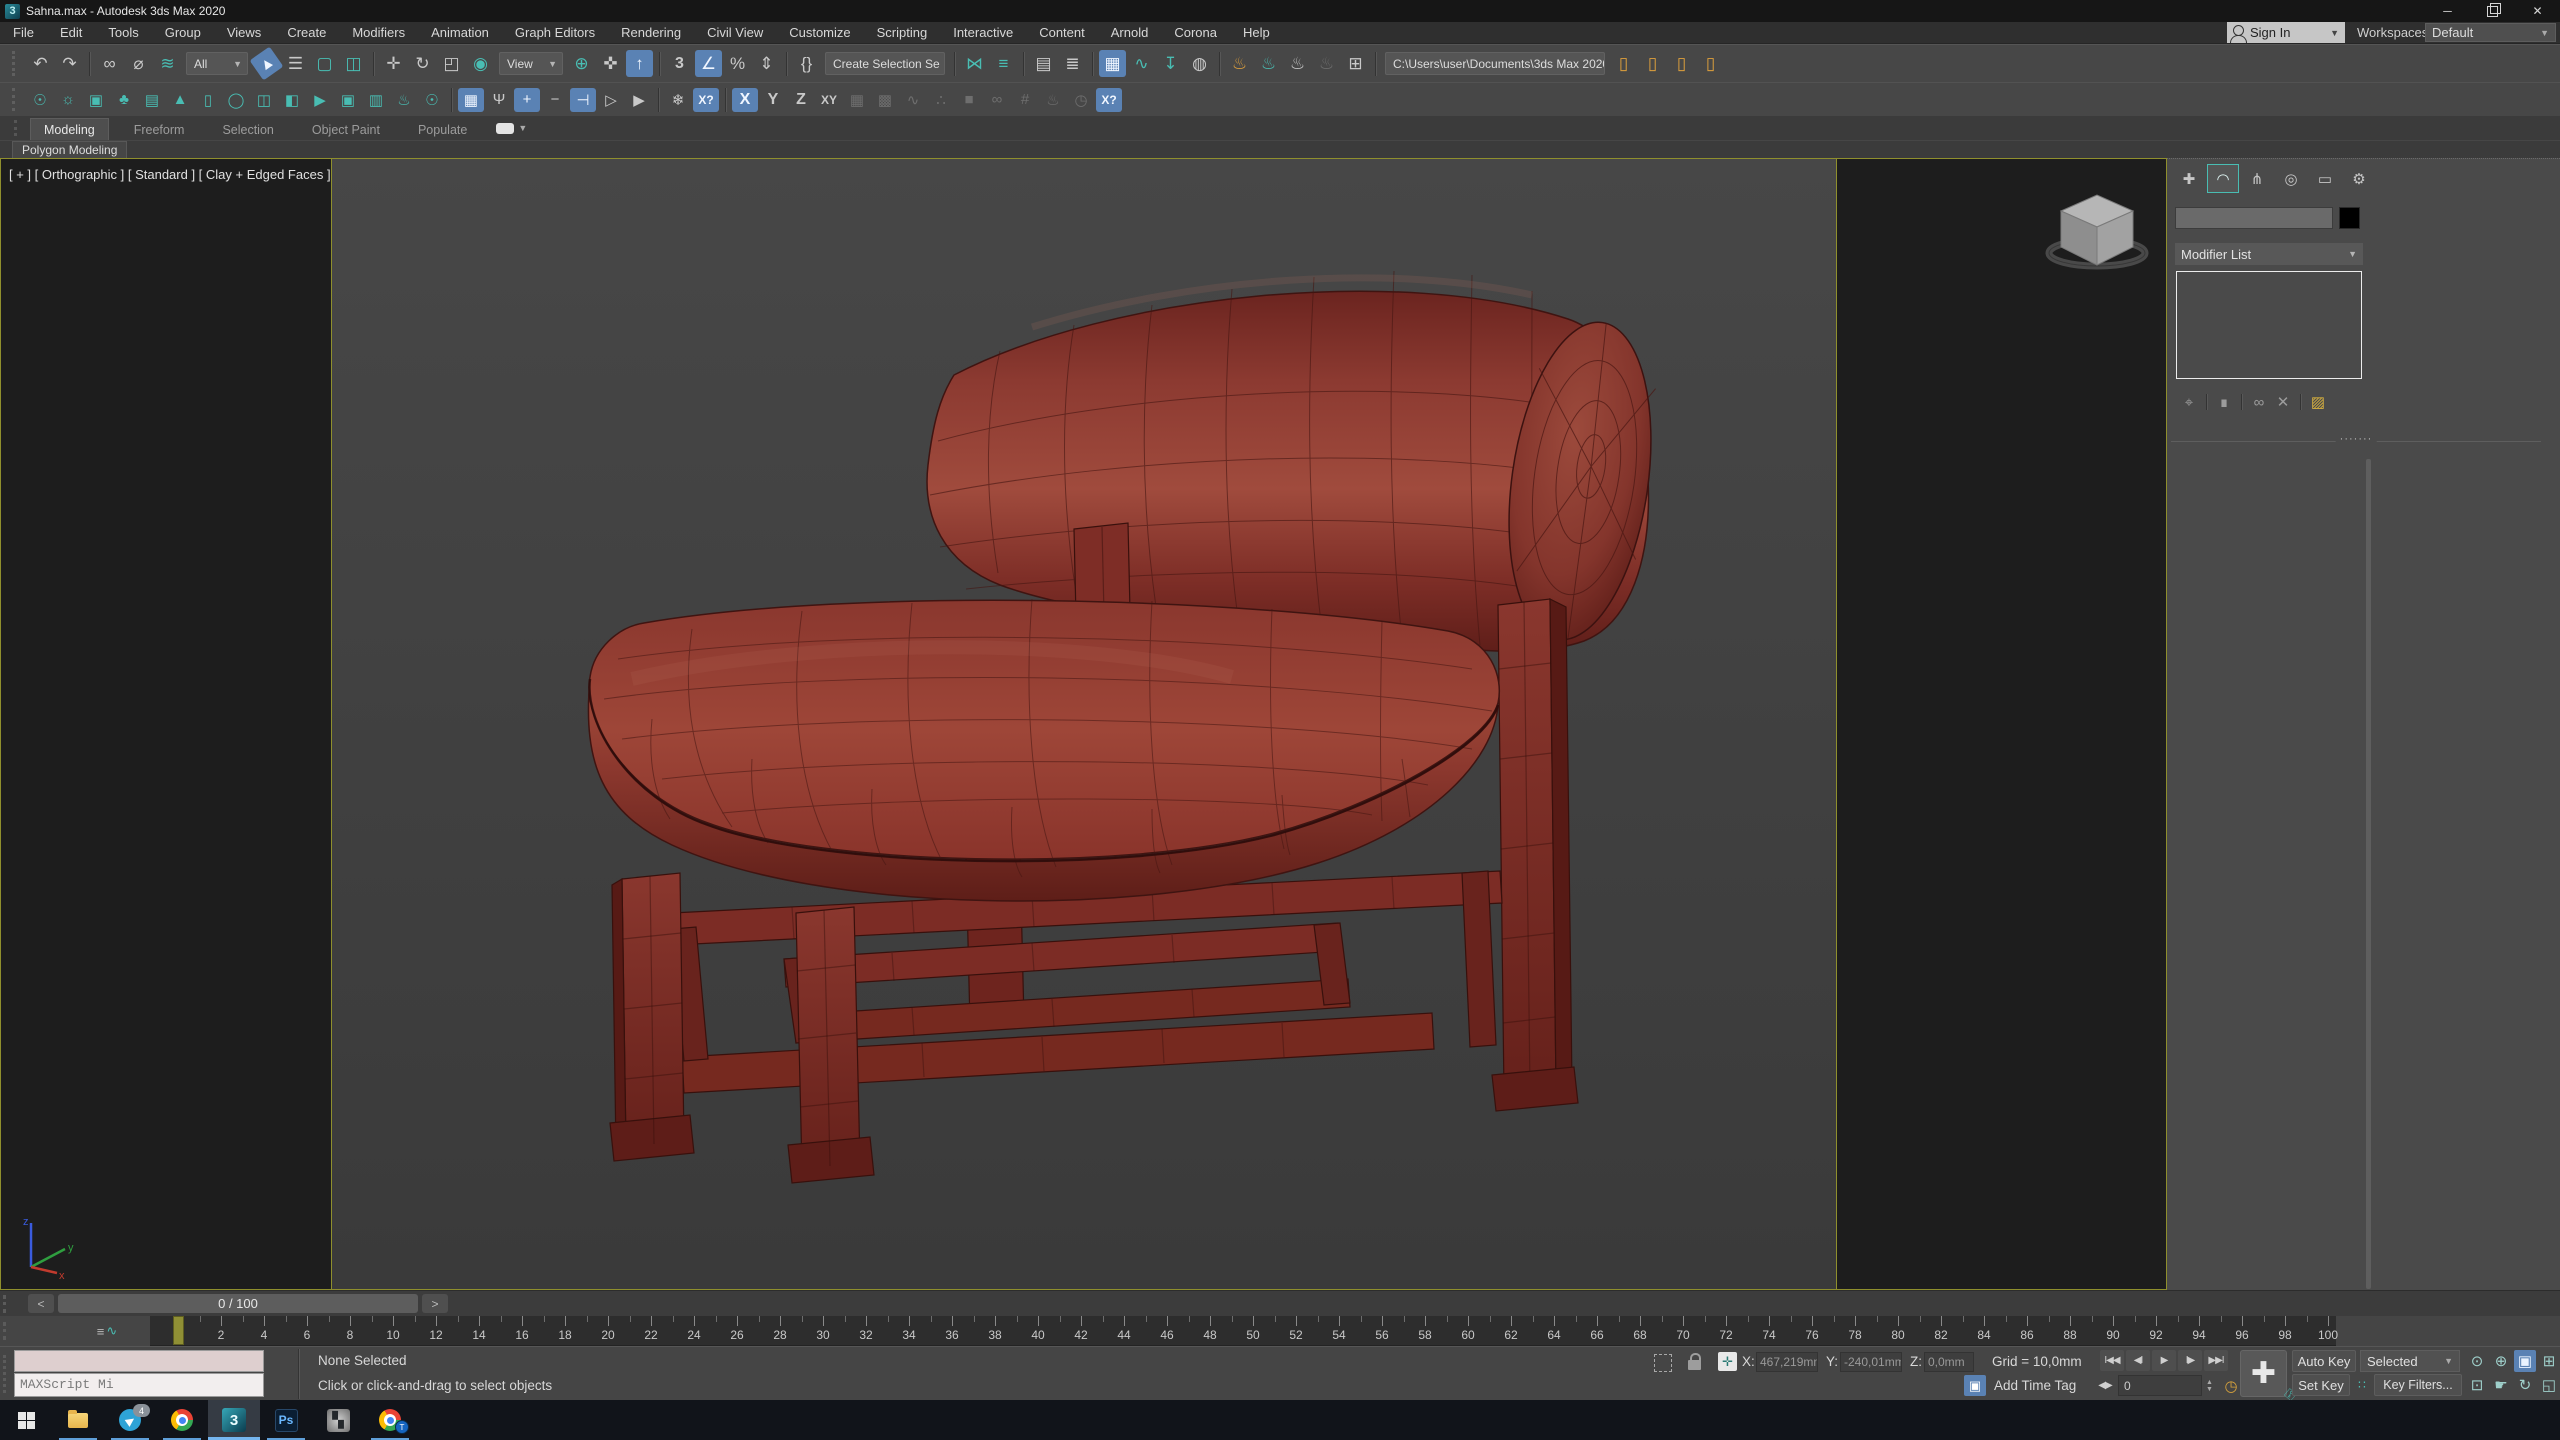 This screenshot has width=2560, height=1440. Describe the element at coordinates (1072, 63) in the screenshot. I see `toggle-layer-explorer-icon: ≣` at that location.